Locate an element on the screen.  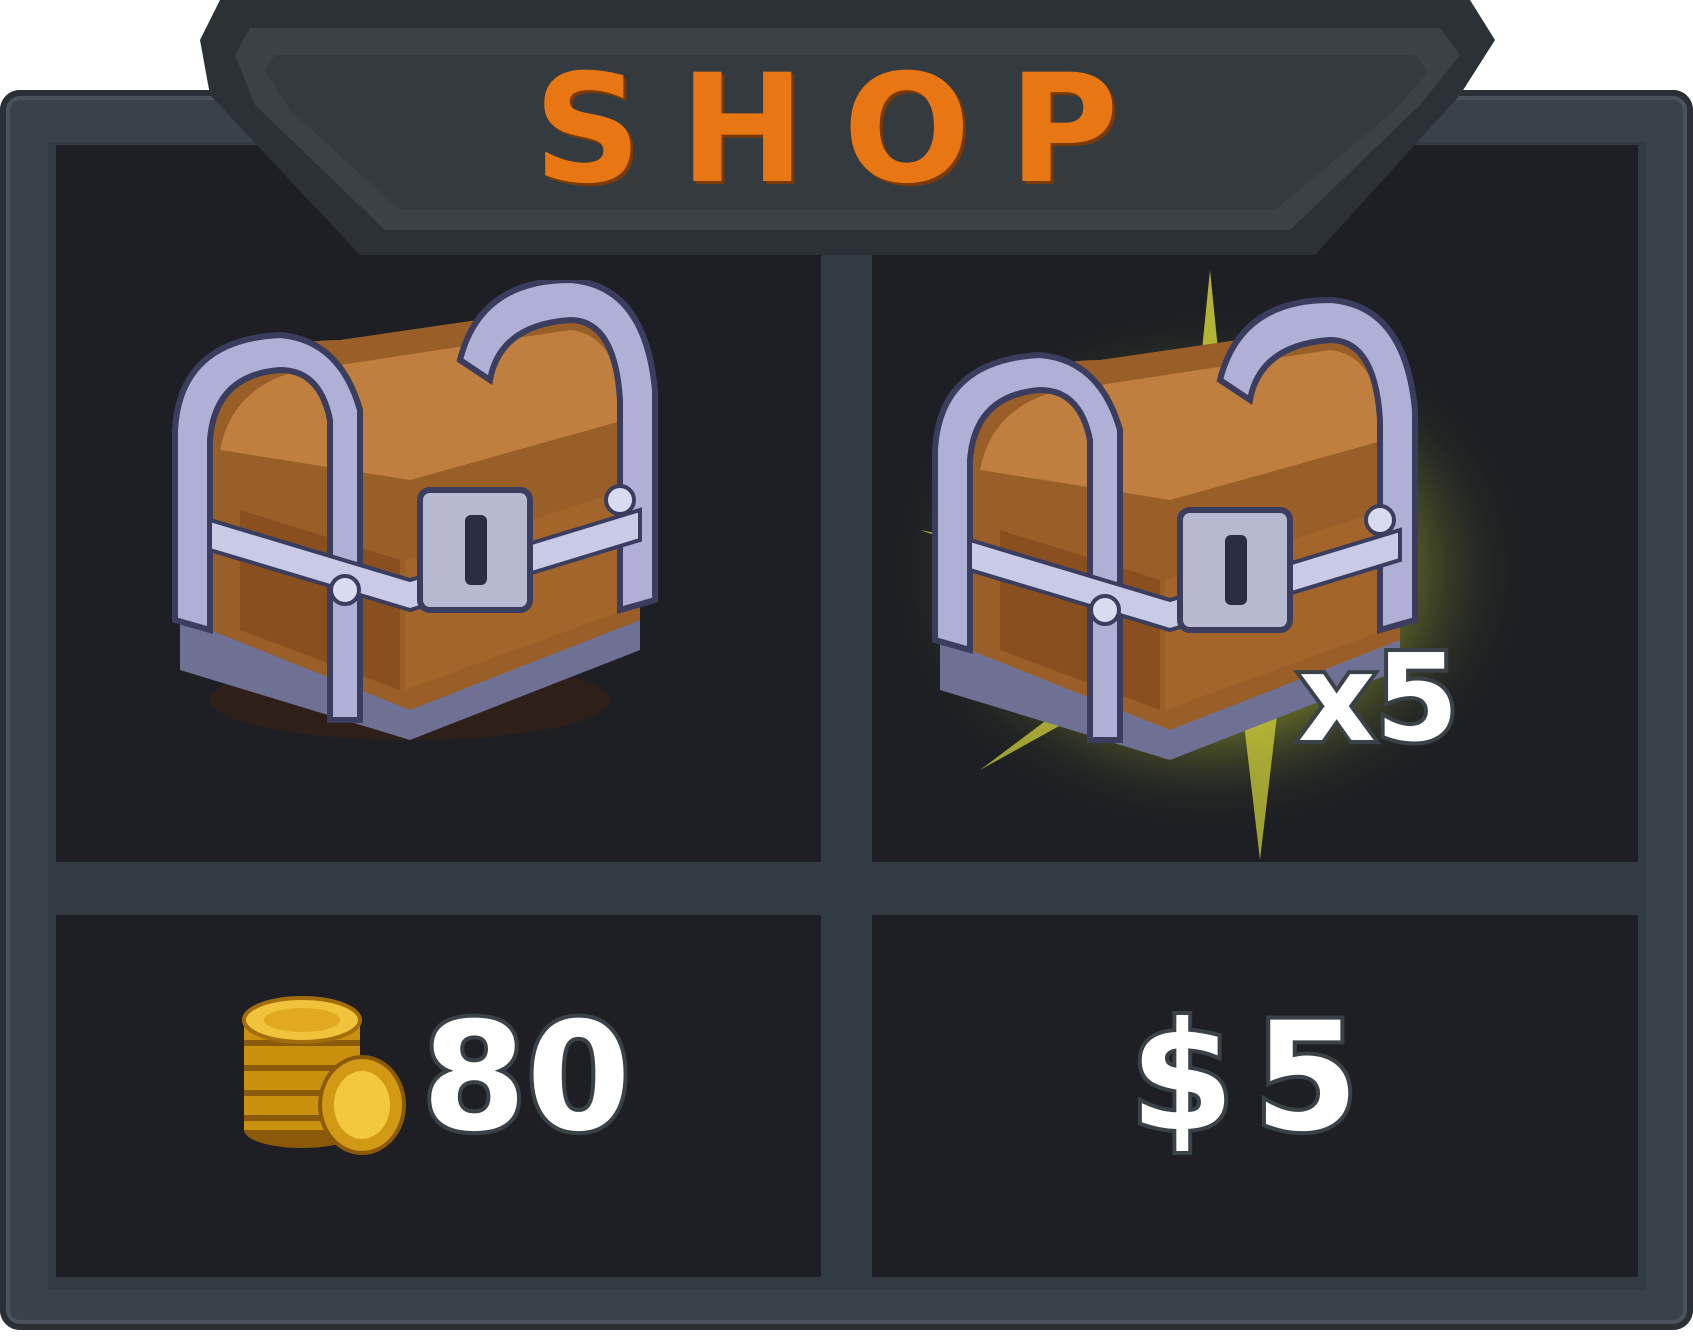
quantity-badge: x5 is located at coordinates (1378, 699).